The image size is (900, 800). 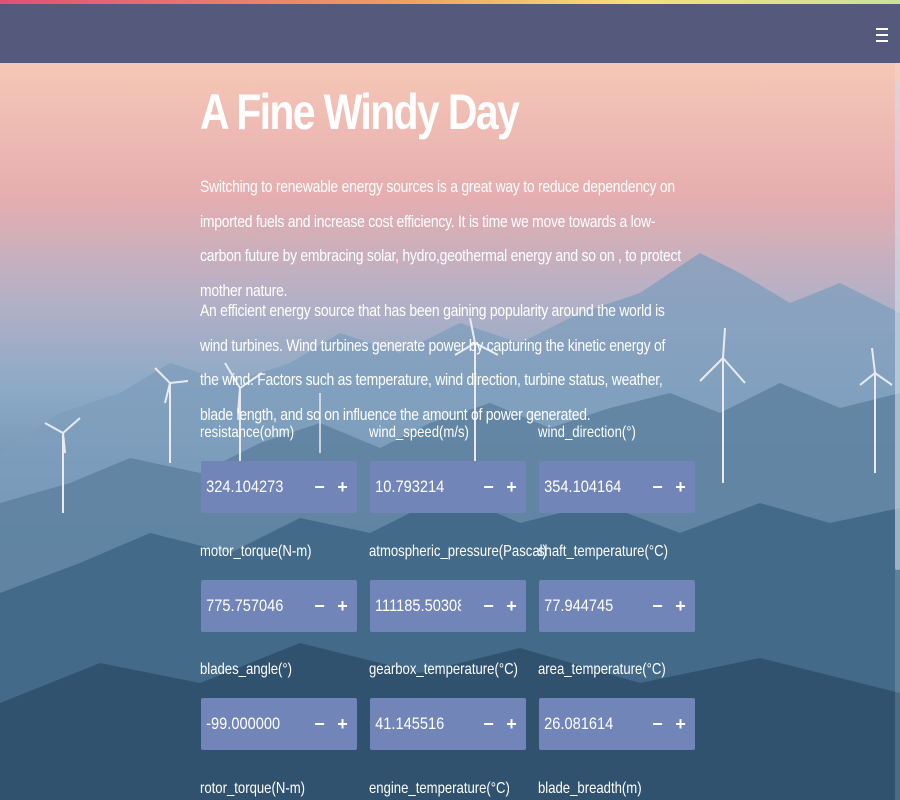 I want to click on wind-speed-label: wind_speed(m/s), so click(x=419, y=432).